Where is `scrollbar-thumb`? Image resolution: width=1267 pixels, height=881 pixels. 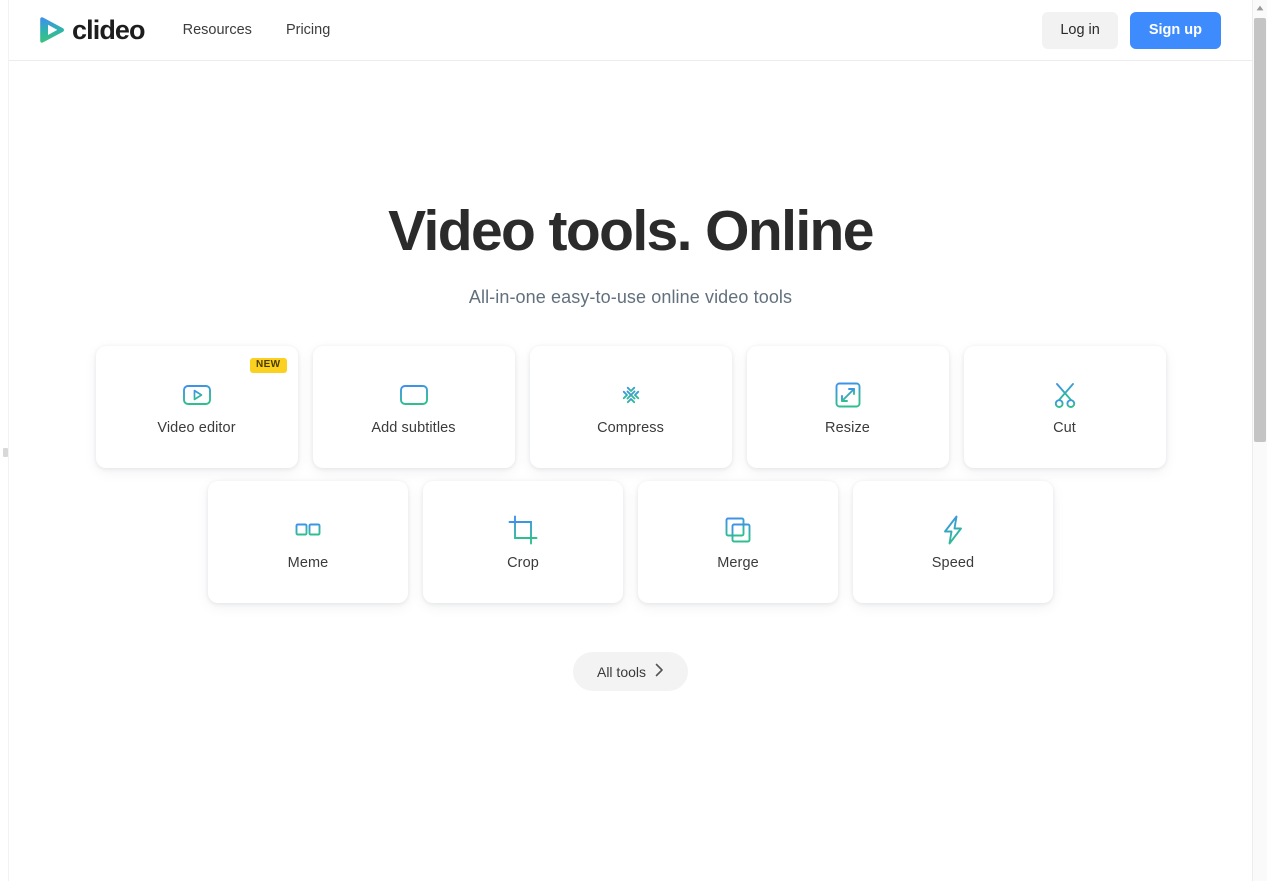 scrollbar-thumb is located at coordinates (1260, 230).